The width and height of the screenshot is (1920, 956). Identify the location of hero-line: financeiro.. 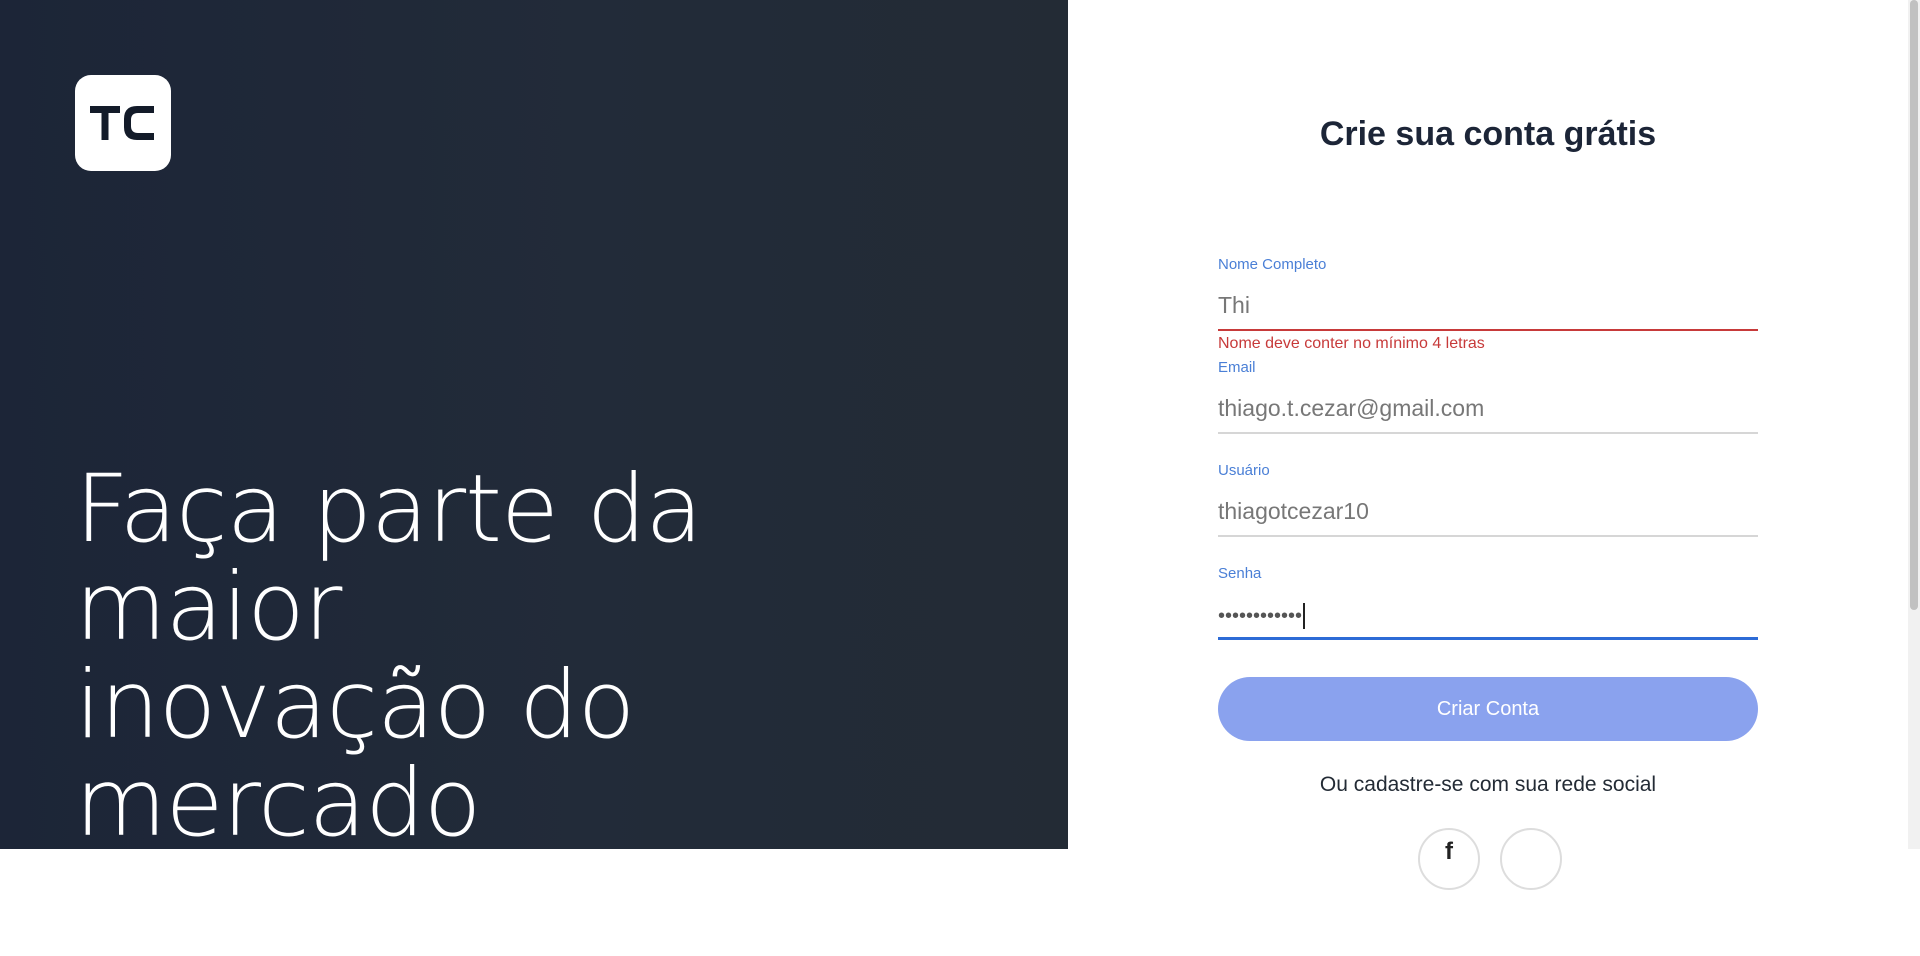
(317, 901).